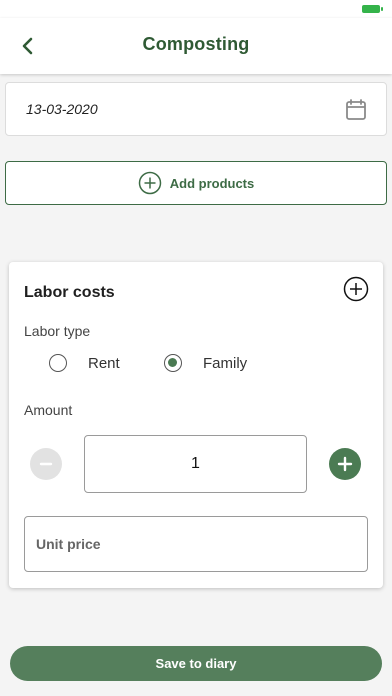 The width and height of the screenshot is (392, 696). I want to click on add-products-button: Add products, so click(196, 183).